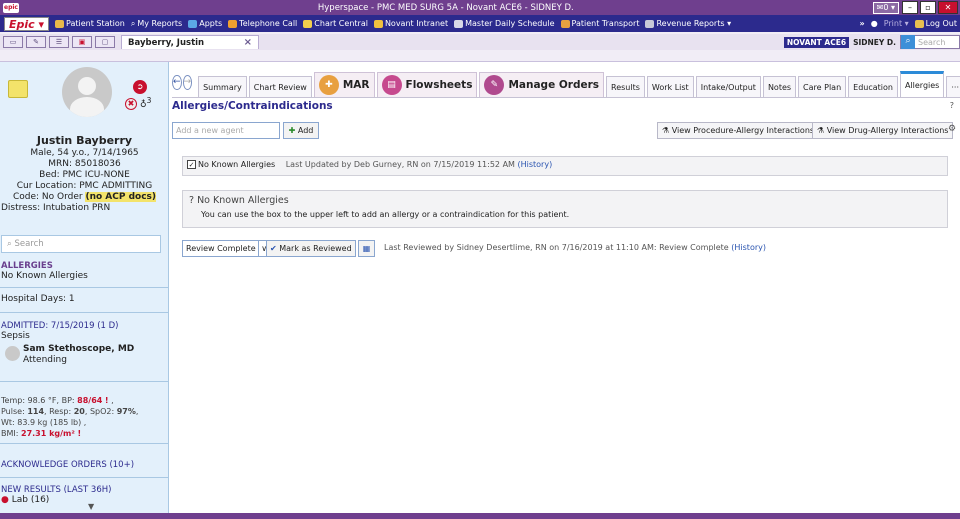  What do you see at coordinates (177, 82) in the screenshot?
I see `back-button: ←` at bounding box center [177, 82].